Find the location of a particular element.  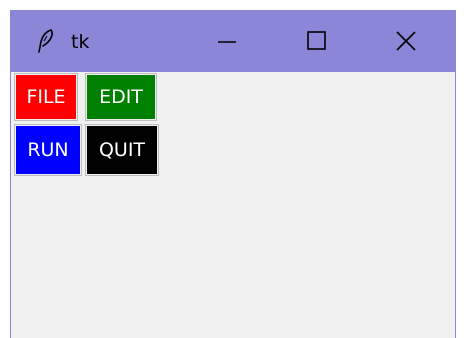

minimize-icon is located at coordinates (227, 42).